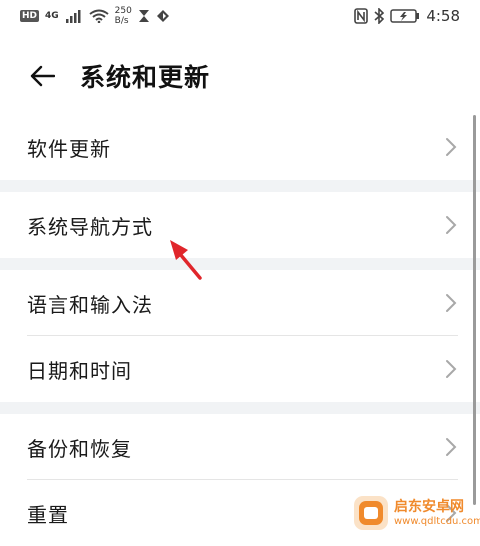 The height and width of the screenshot is (546, 480). Describe the element at coordinates (371, 513) in the screenshot. I see `watermark-logo-icon` at that location.